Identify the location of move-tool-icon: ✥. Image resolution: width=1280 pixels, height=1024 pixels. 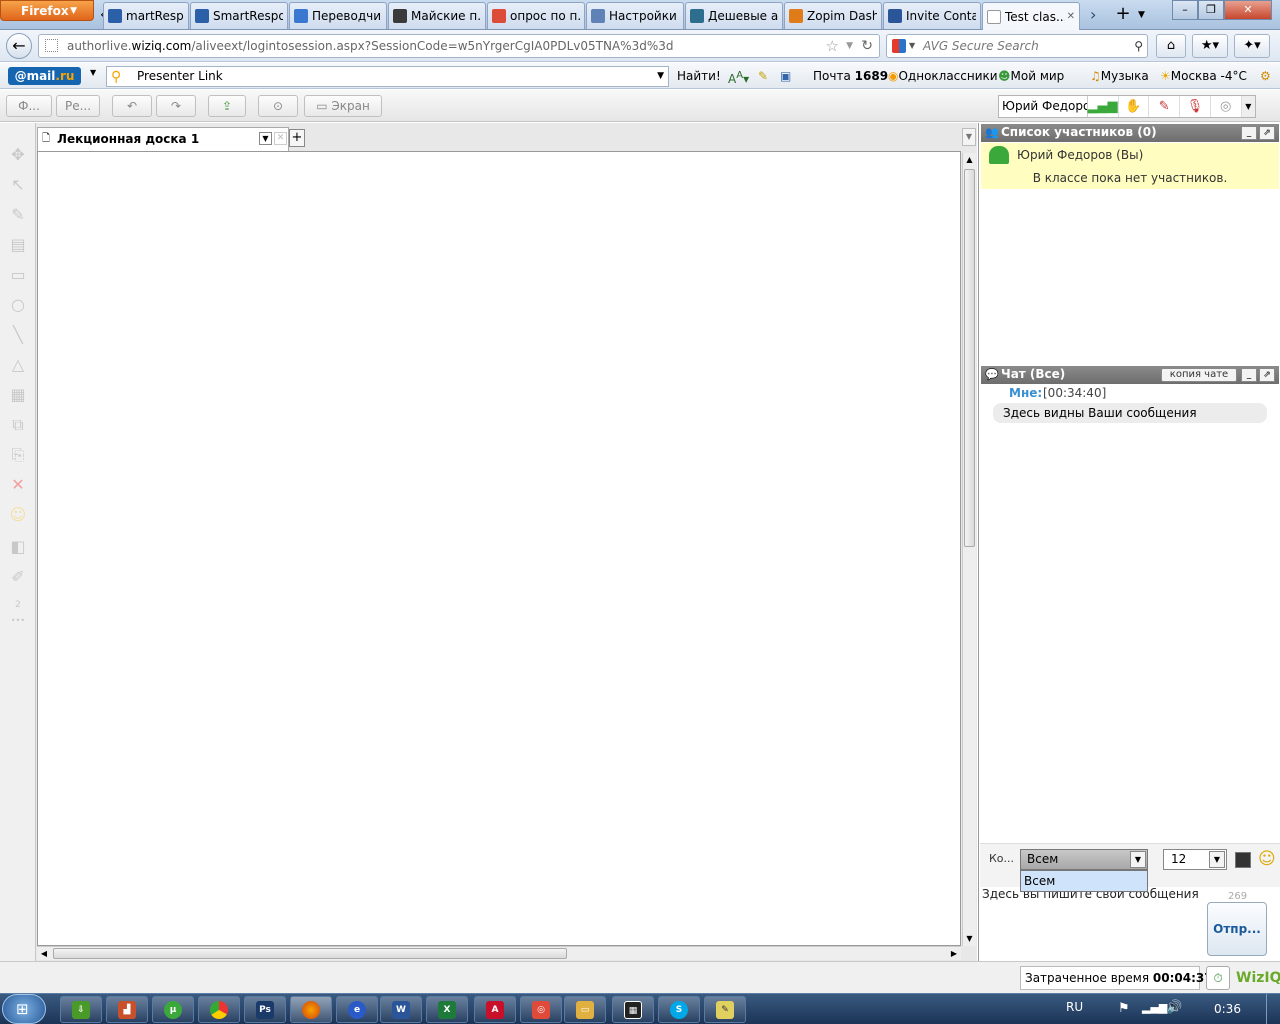
(18, 155).